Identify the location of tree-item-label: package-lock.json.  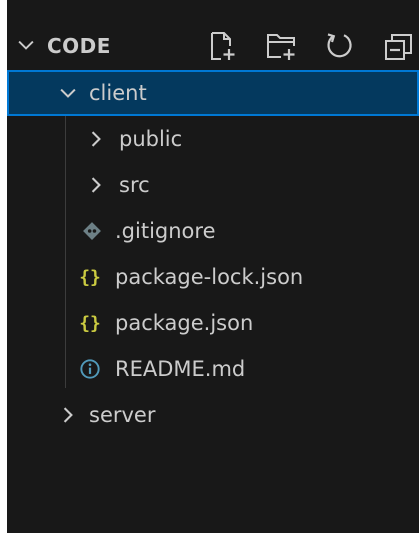
(209, 277).